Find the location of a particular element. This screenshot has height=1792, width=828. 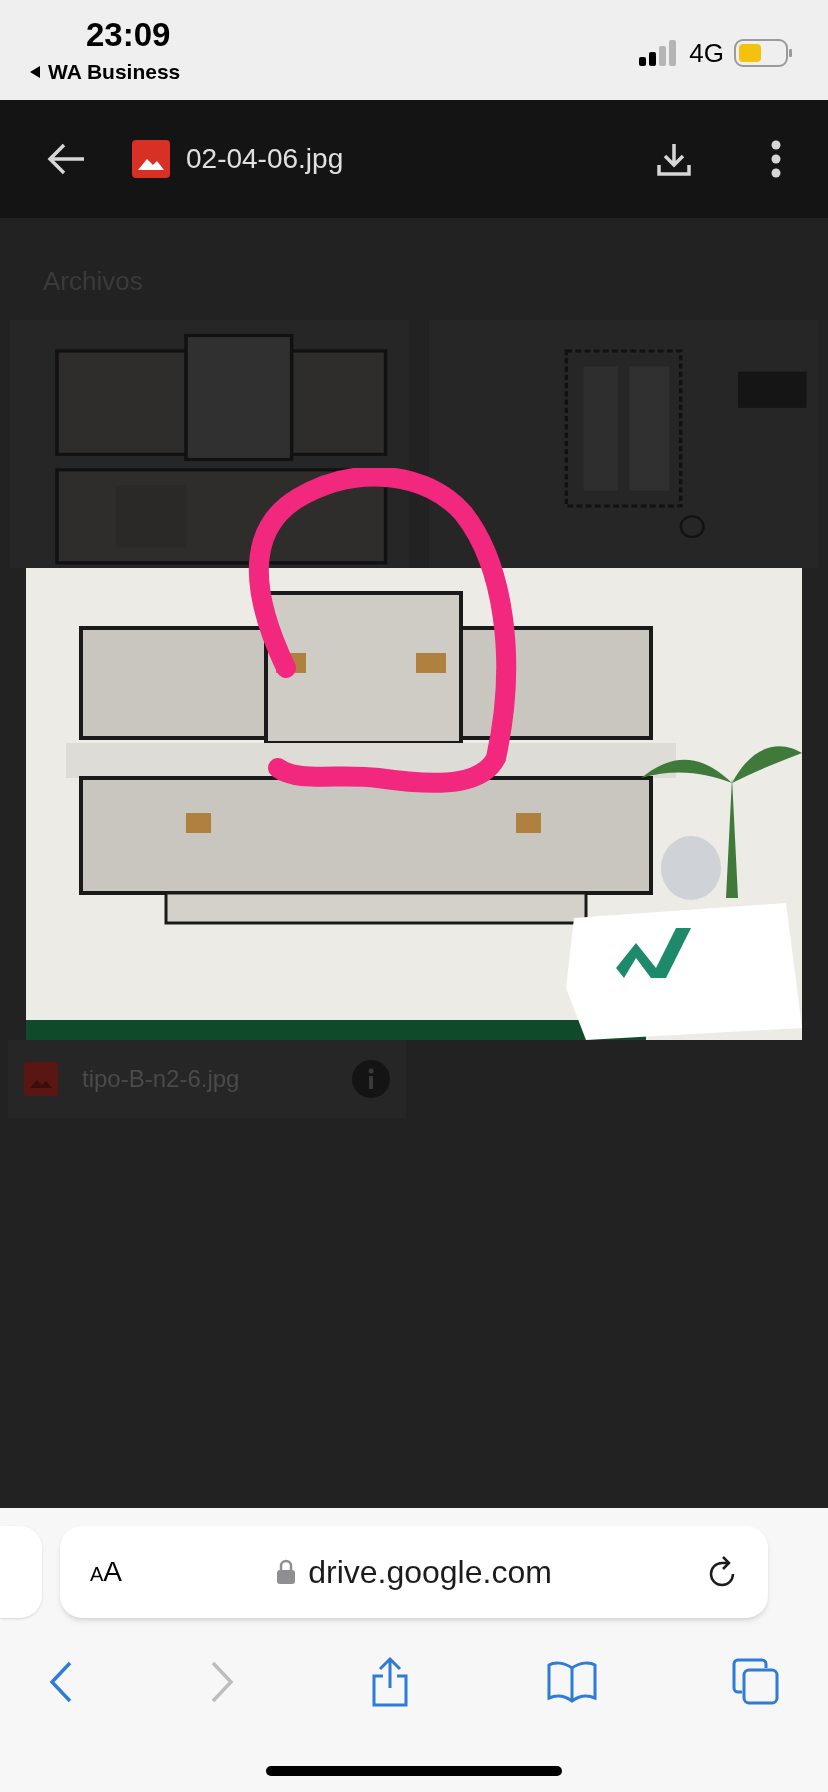

lock-icon is located at coordinates (286, 1572).